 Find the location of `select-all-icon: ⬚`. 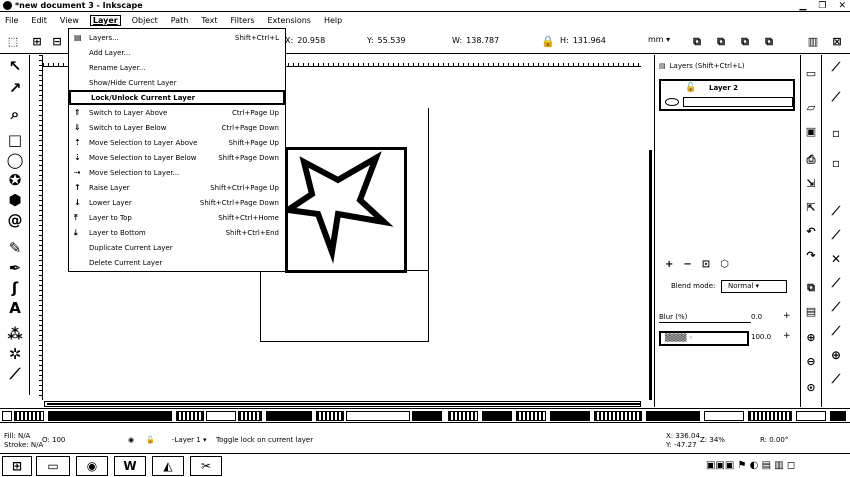

select-all-icon: ⬚ is located at coordinates (13, 42).